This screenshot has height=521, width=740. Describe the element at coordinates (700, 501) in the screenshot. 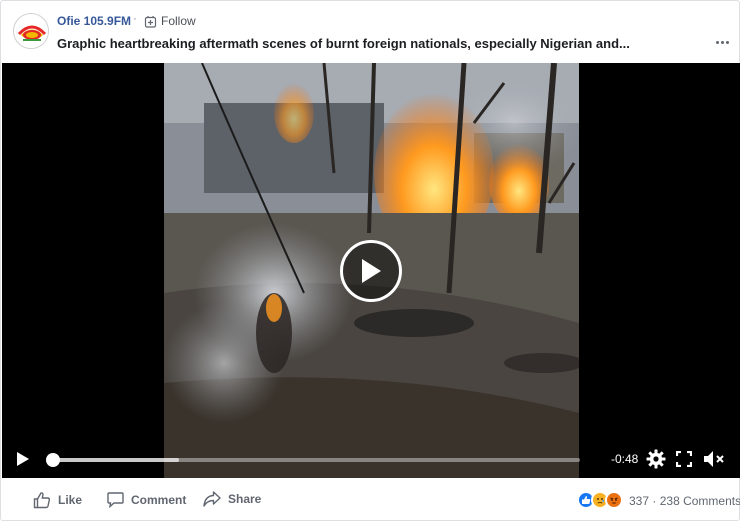

I see `comments-count-link: 238 Comments` at that location.